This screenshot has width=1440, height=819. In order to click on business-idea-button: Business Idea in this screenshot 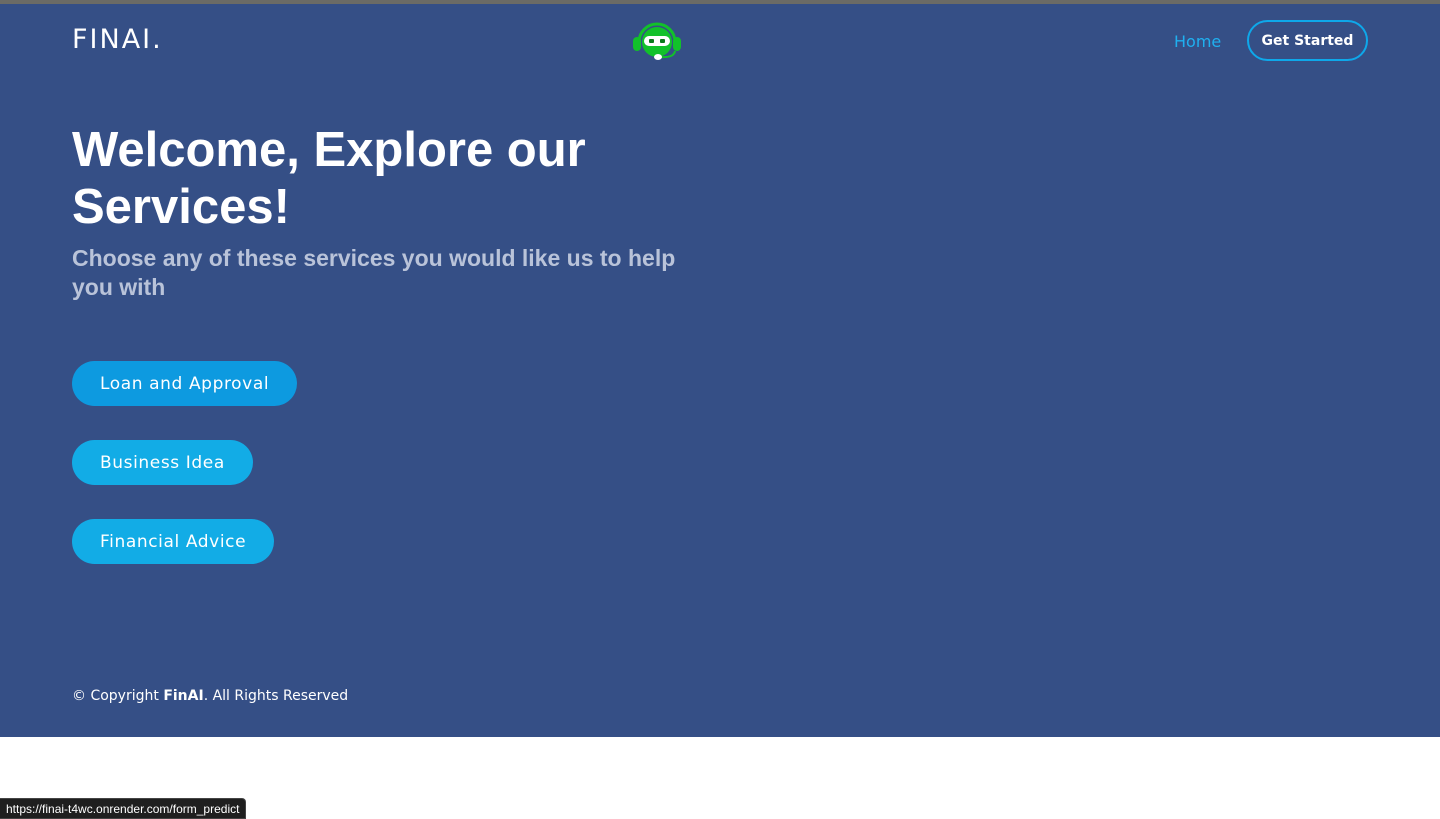, I will do `click(162, 462)`.